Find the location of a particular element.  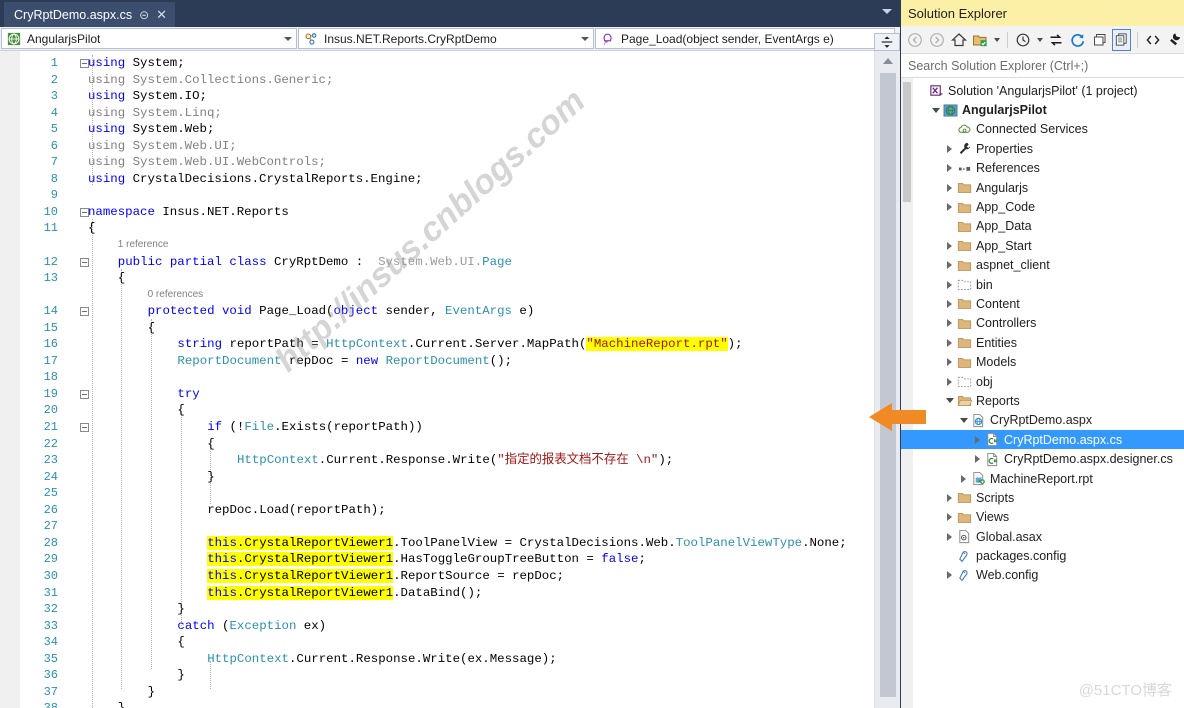

code-line: 3 using System.IO; is located at coordinates (437, 96).